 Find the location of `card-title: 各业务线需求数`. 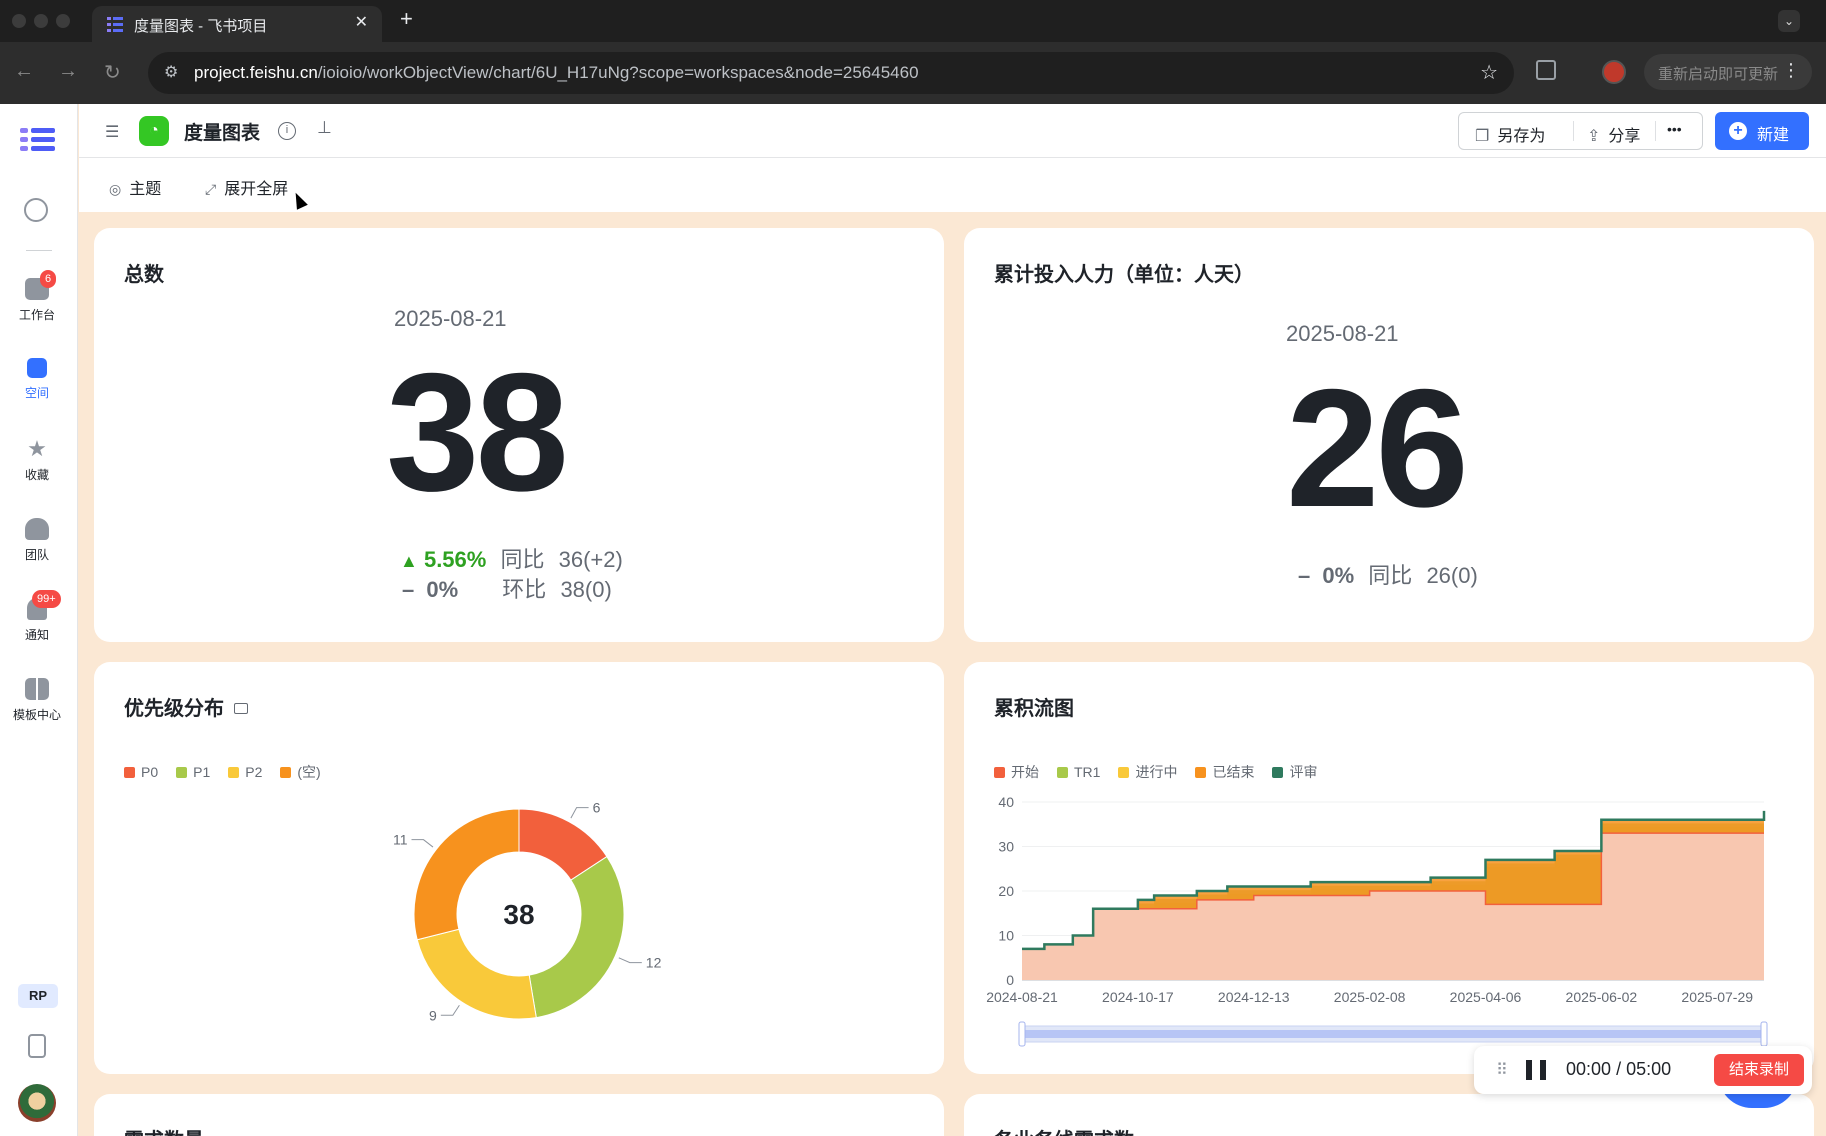

card-title: 各业务线需求数 is located at coordinates (1064, 1130).